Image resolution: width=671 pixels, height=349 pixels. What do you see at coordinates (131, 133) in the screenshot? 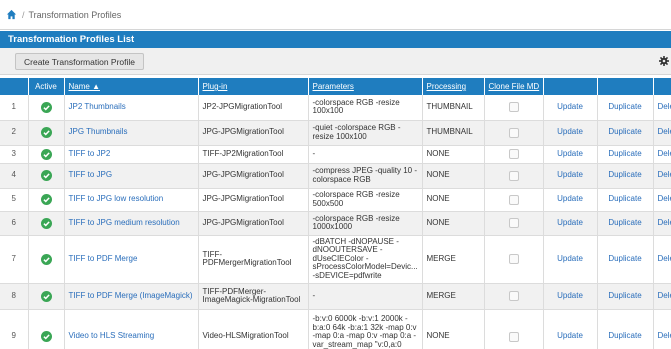
I see `profile-name: JPG Thumbnails` at bounding box center [131, 133].